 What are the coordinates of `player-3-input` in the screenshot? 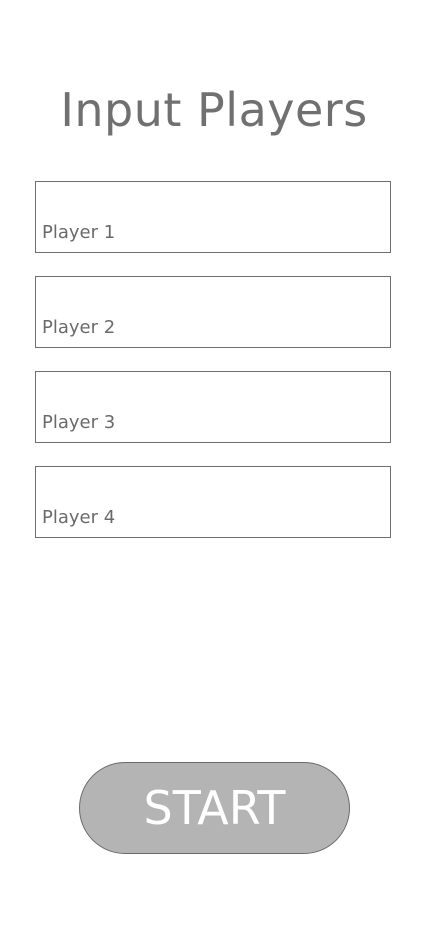 It's located at (213, 407).